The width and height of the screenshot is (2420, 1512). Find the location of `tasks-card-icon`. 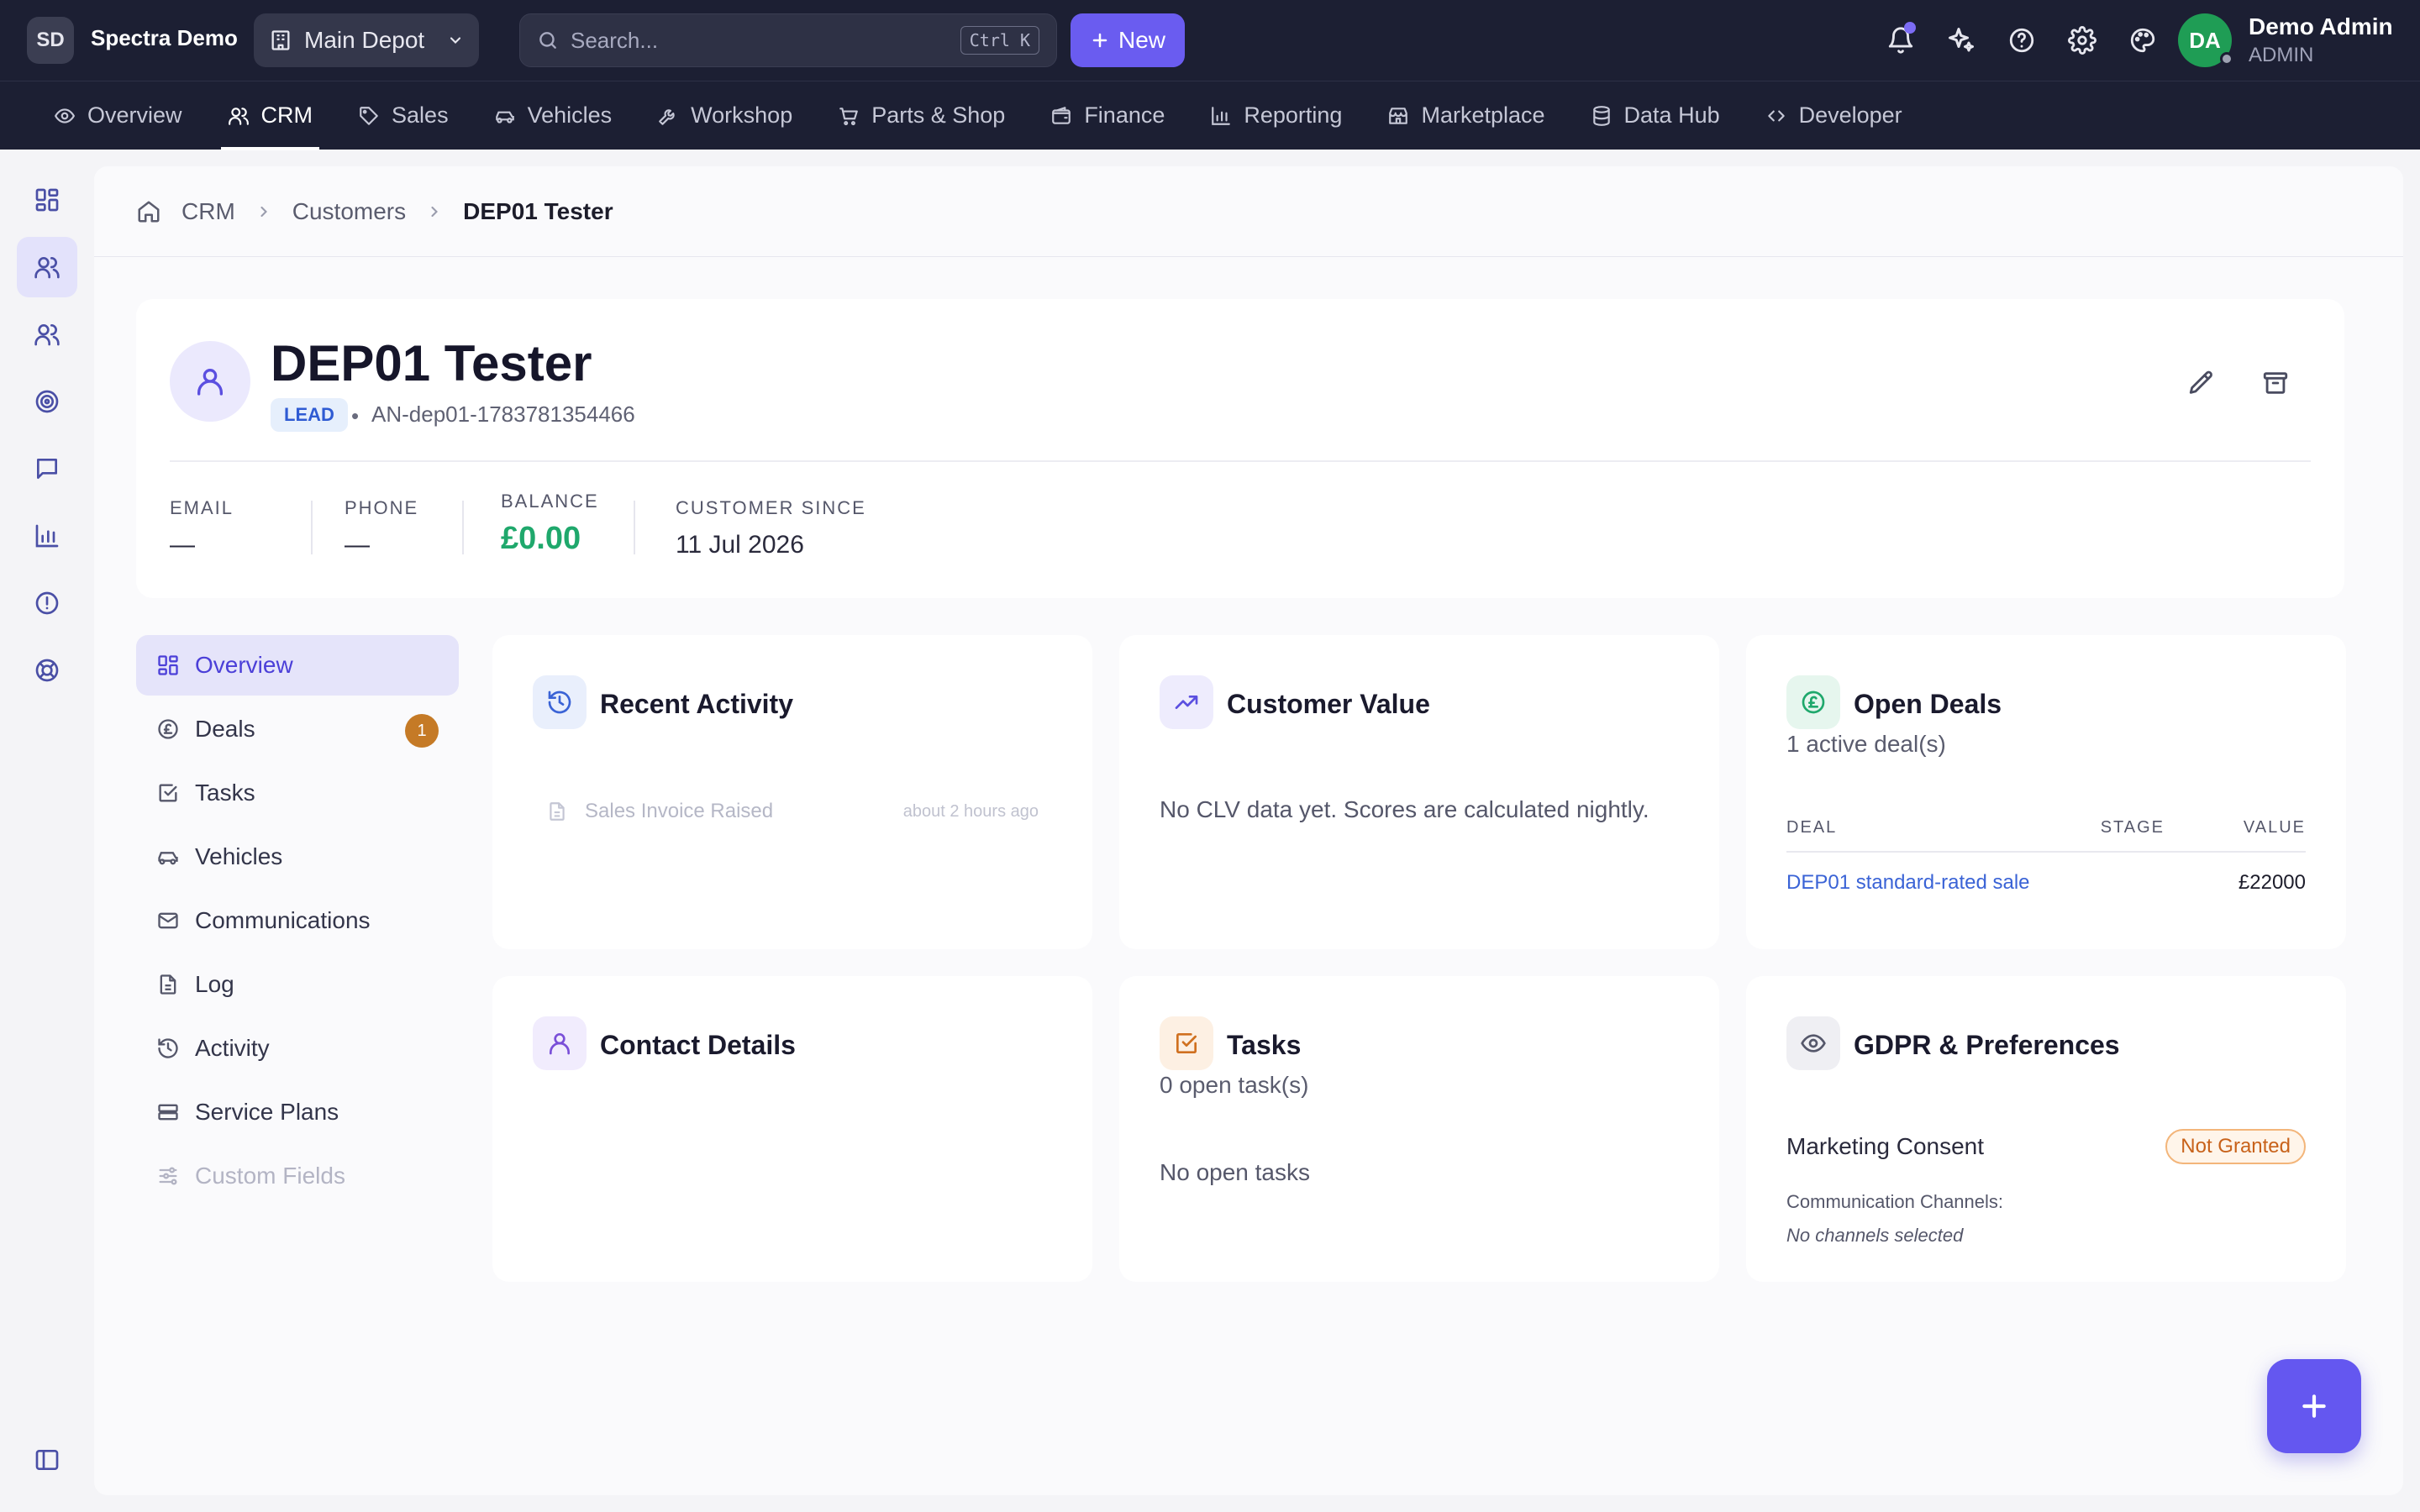

tasks-card-icon is located at coordinates (1186, 1043).